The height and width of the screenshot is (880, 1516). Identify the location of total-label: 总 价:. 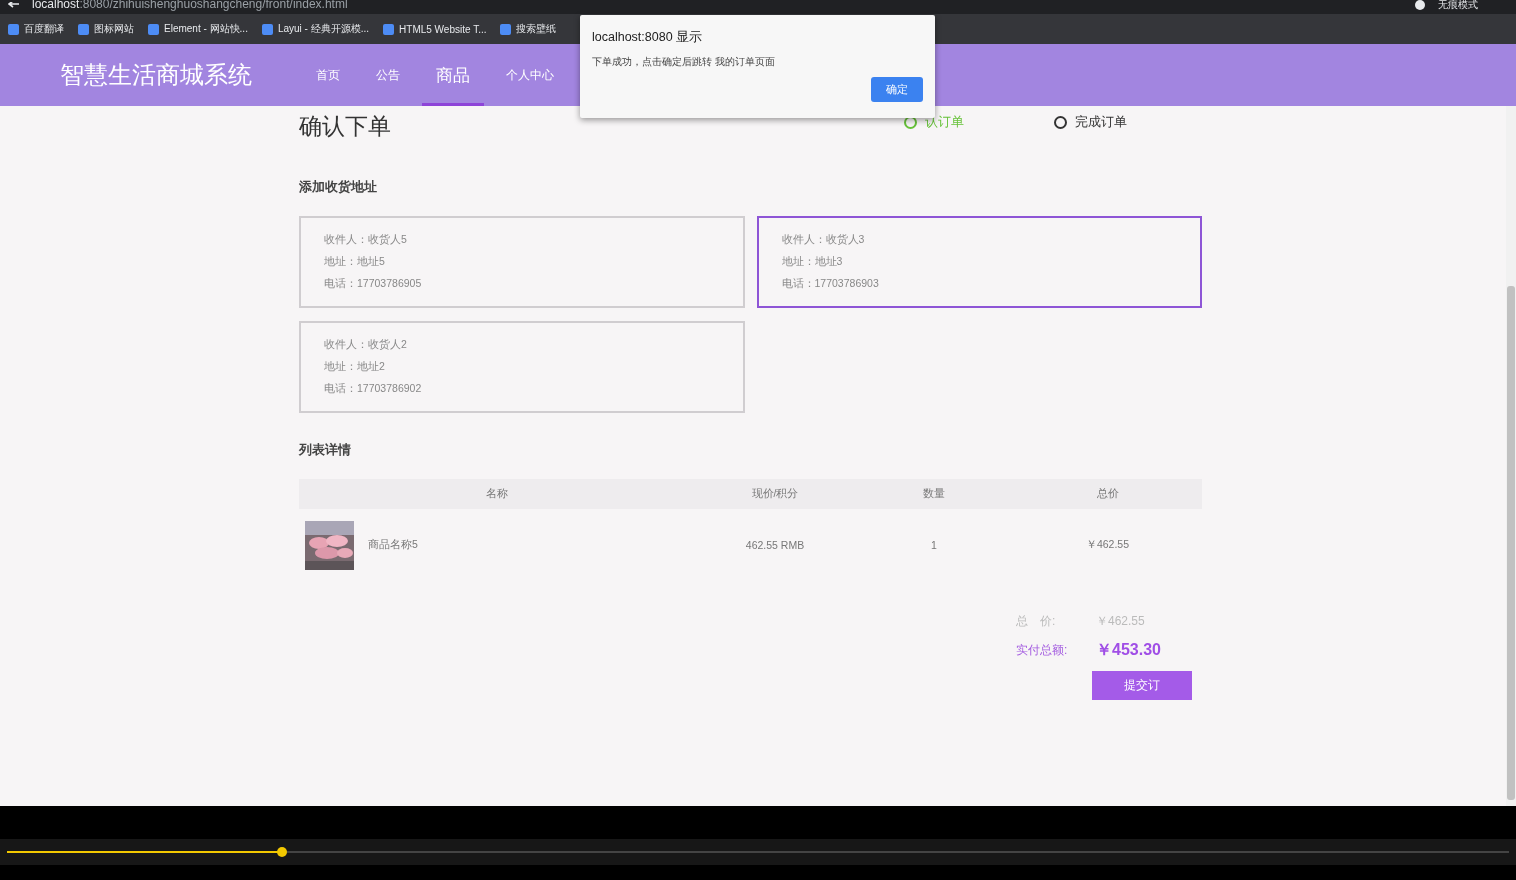
(1036, 621).